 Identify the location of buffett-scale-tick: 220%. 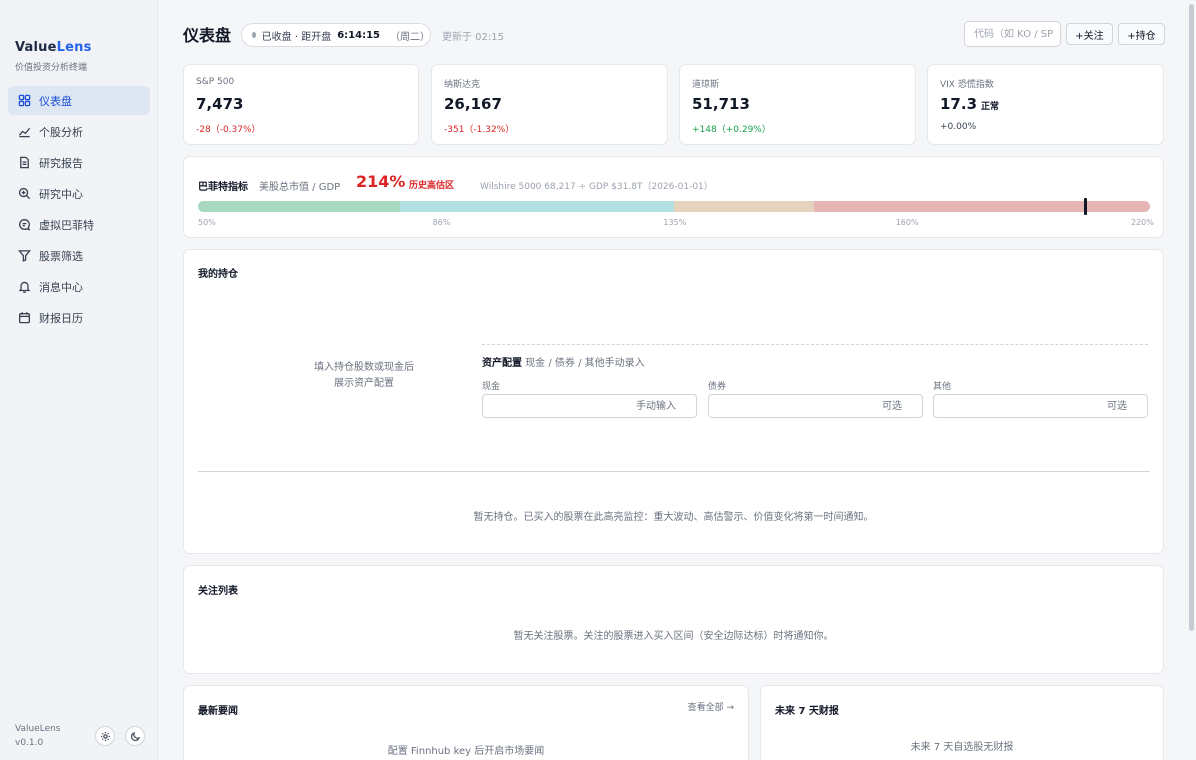
(1142, 222).